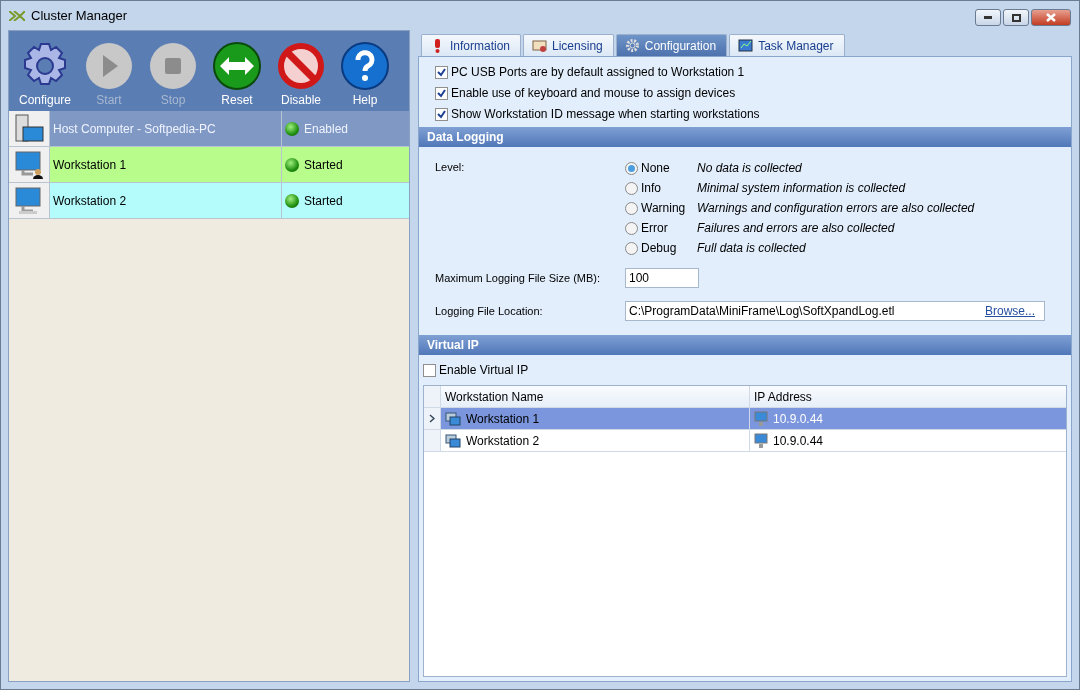 Image resolution: width=1080 pixels, height=690 pixels. Describe the element at coordinates (745, 419) in the screenshot. I see `table-row: Workstation 1 10.9.0.44` at that location.